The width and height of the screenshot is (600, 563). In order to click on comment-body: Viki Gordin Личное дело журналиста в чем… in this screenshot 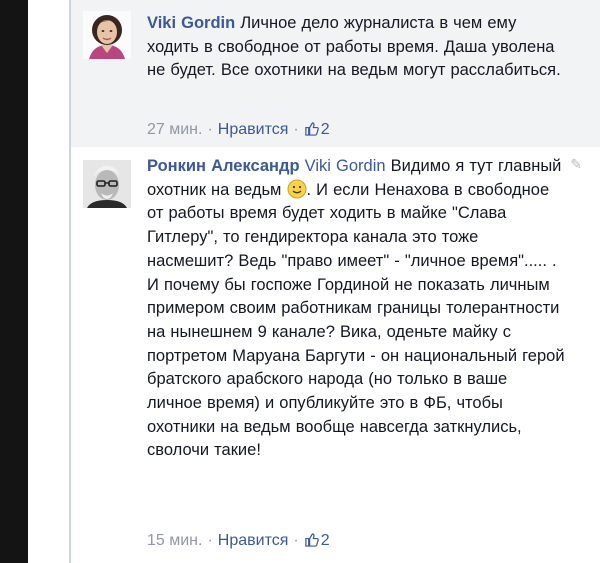, I will do `click(357, 47)`.